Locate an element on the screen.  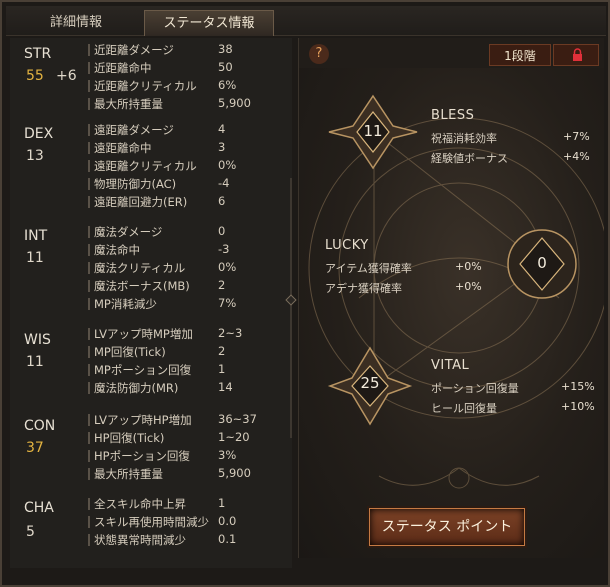
stat-row-label: 近距離命中 is located at coordinates (123, 68).